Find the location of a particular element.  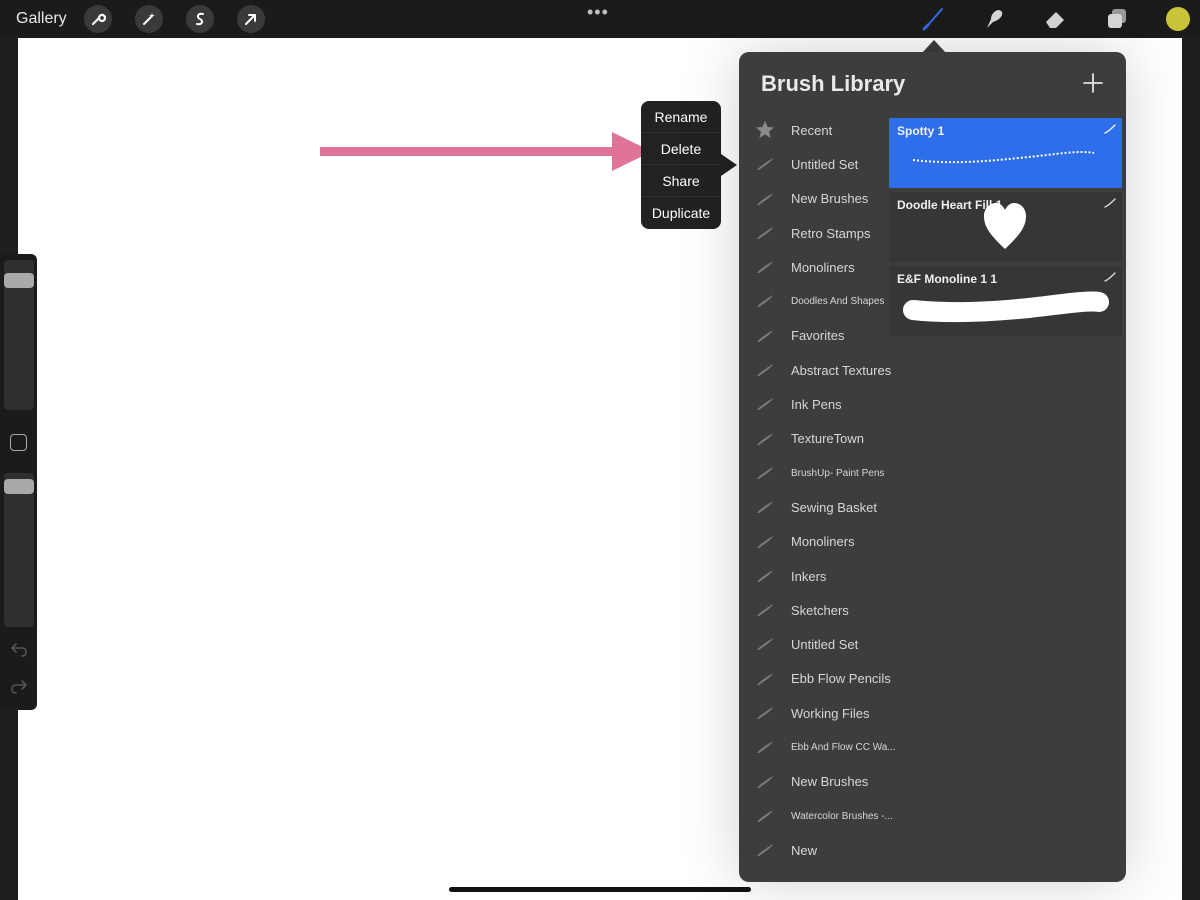

wrench-icon is located at coordinates (98, 19).